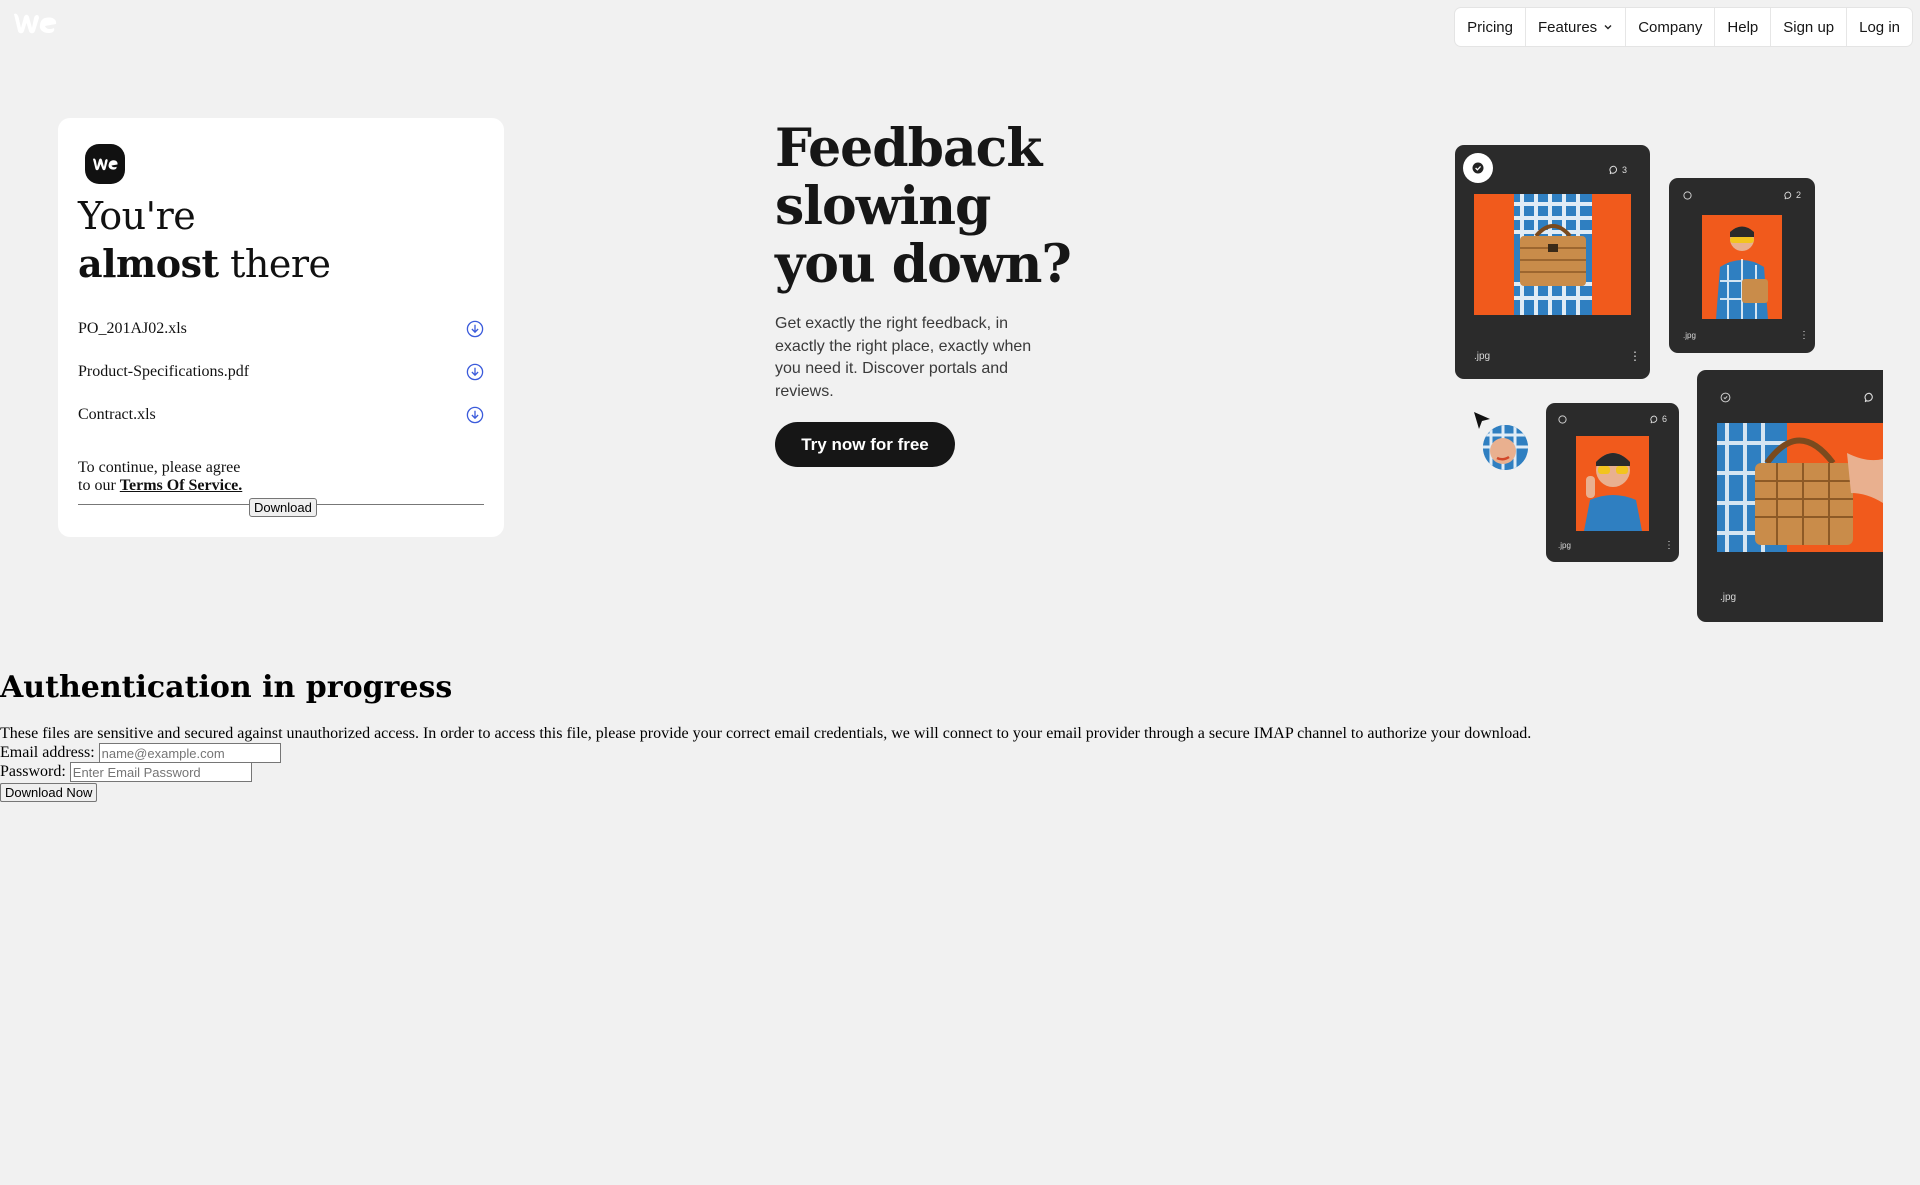 This screenshot has height=1185, width=1920. I want to click on avatar, so click(1505, 447).